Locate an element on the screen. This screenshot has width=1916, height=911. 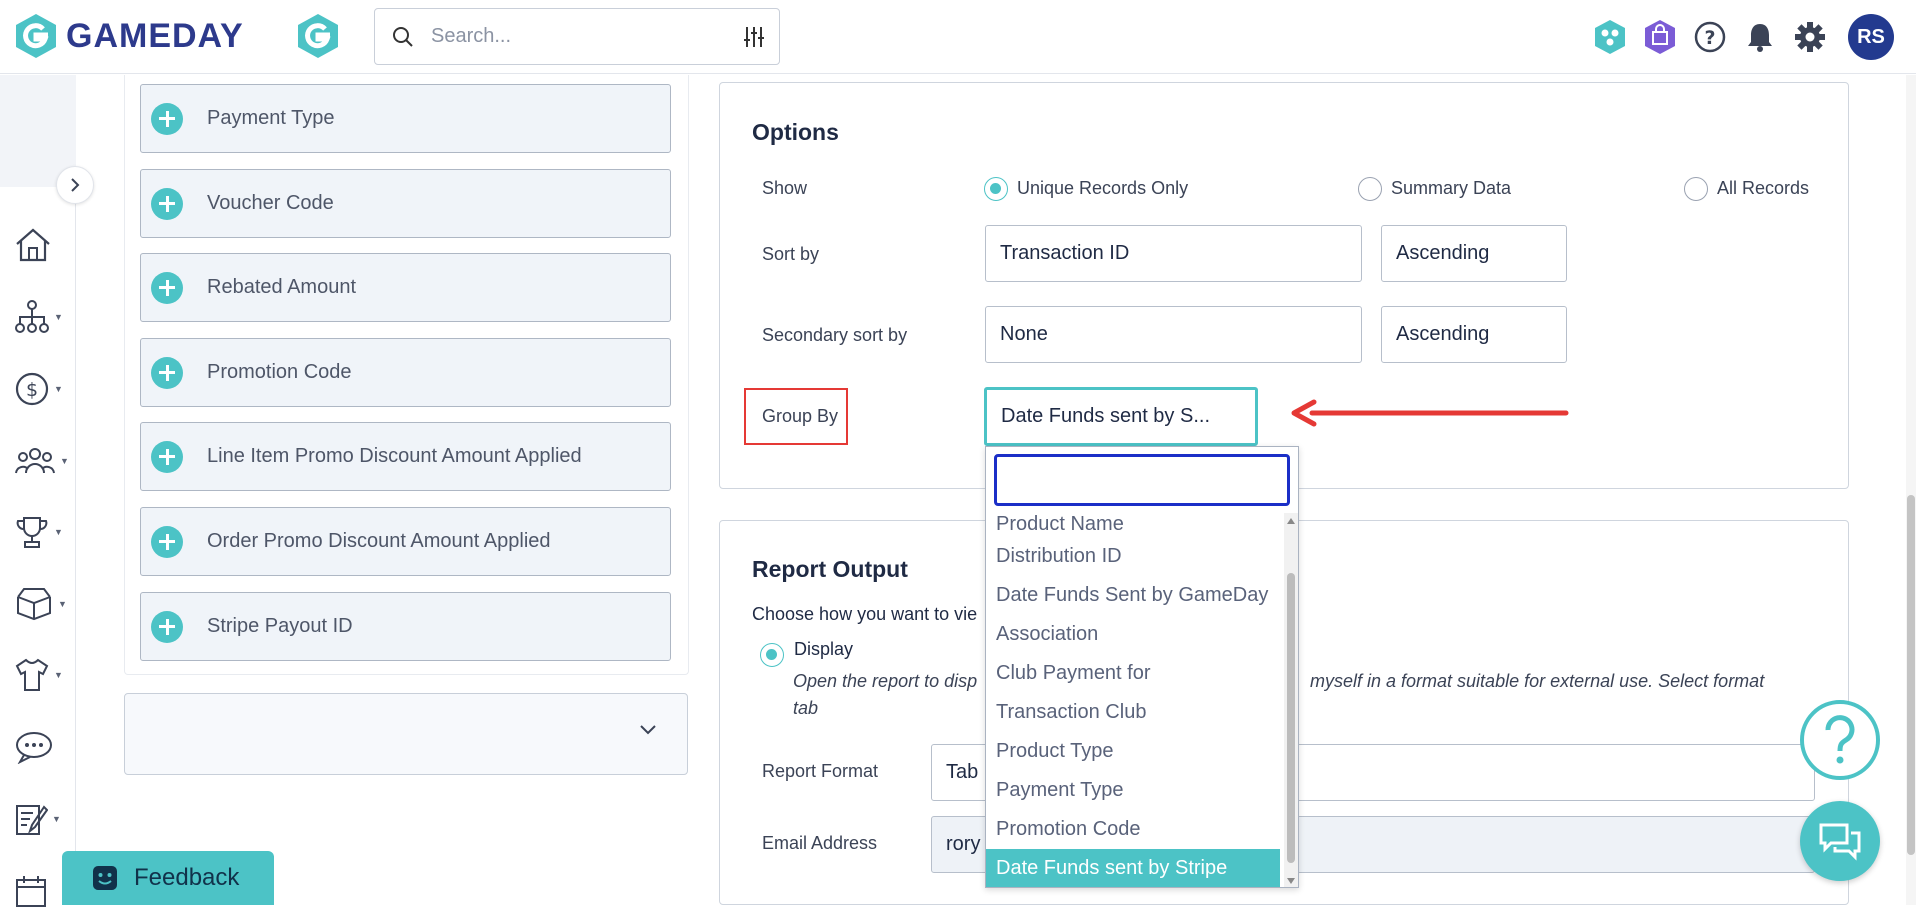
nav-home is located at coordinates (44, 245).